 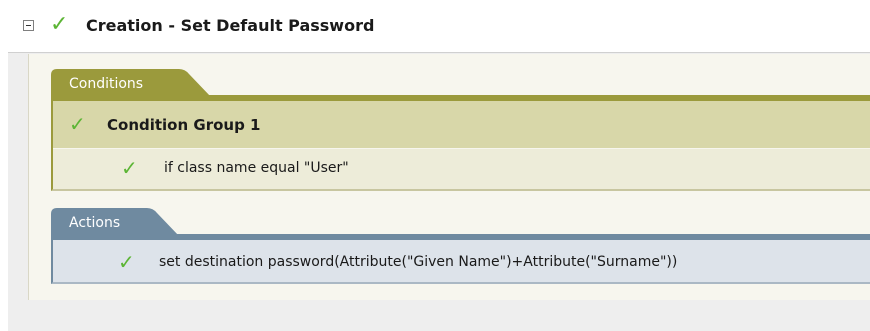 I want to click on conditions-tab-label: Conditions, so click(x=106, y=84).